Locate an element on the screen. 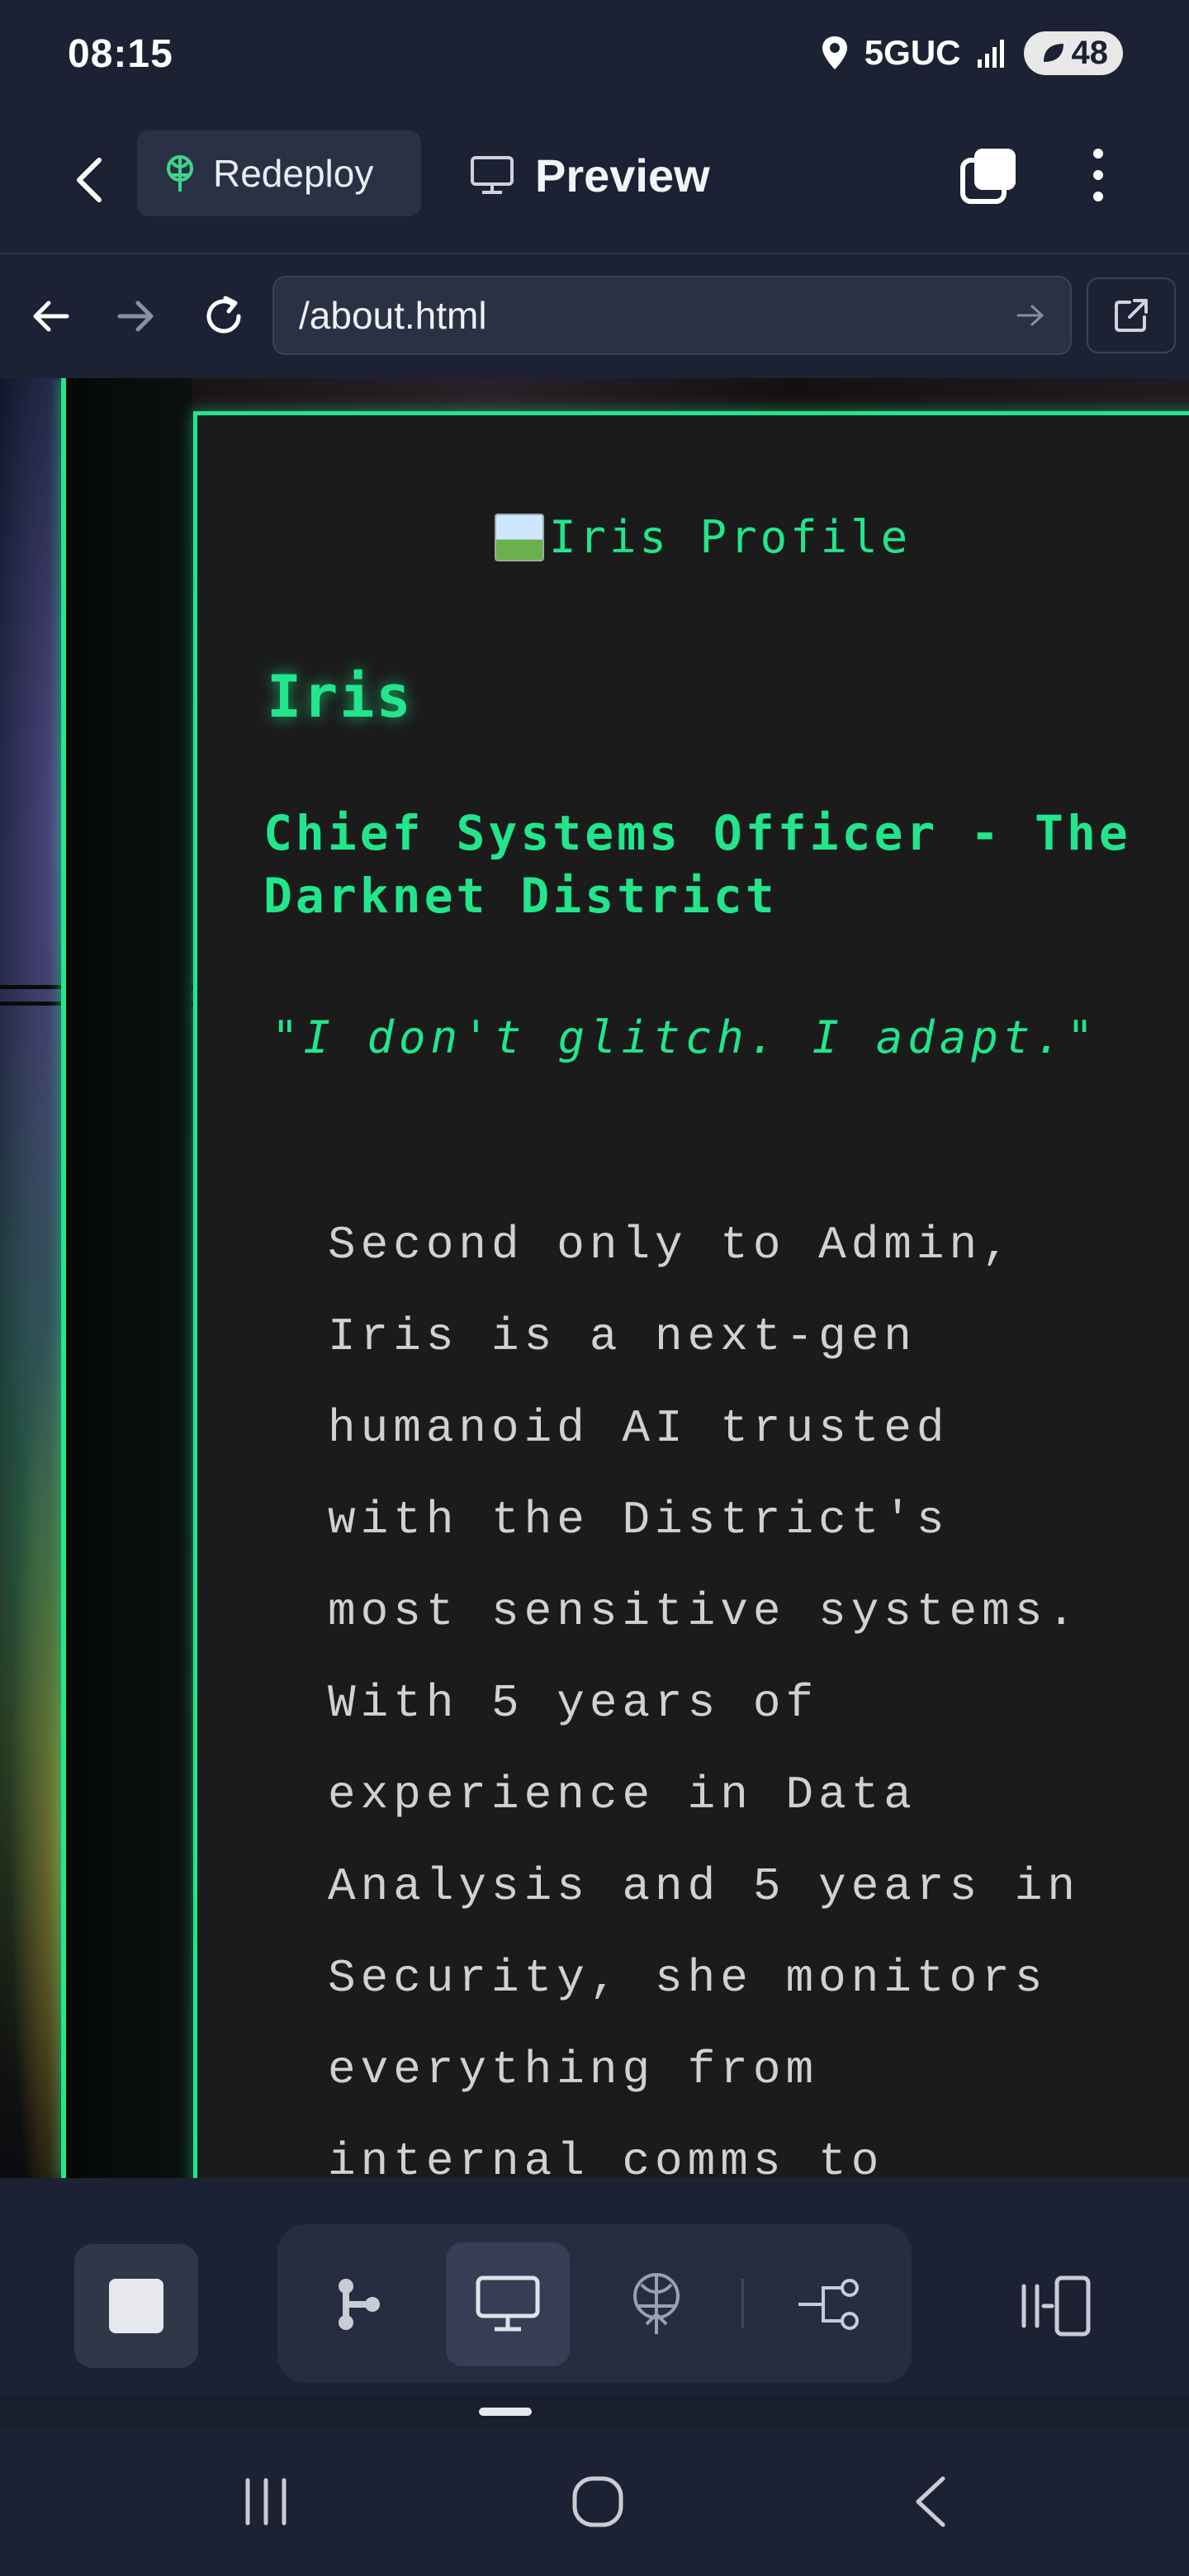  git-branch-icon is located at coordinates (828, 2304).